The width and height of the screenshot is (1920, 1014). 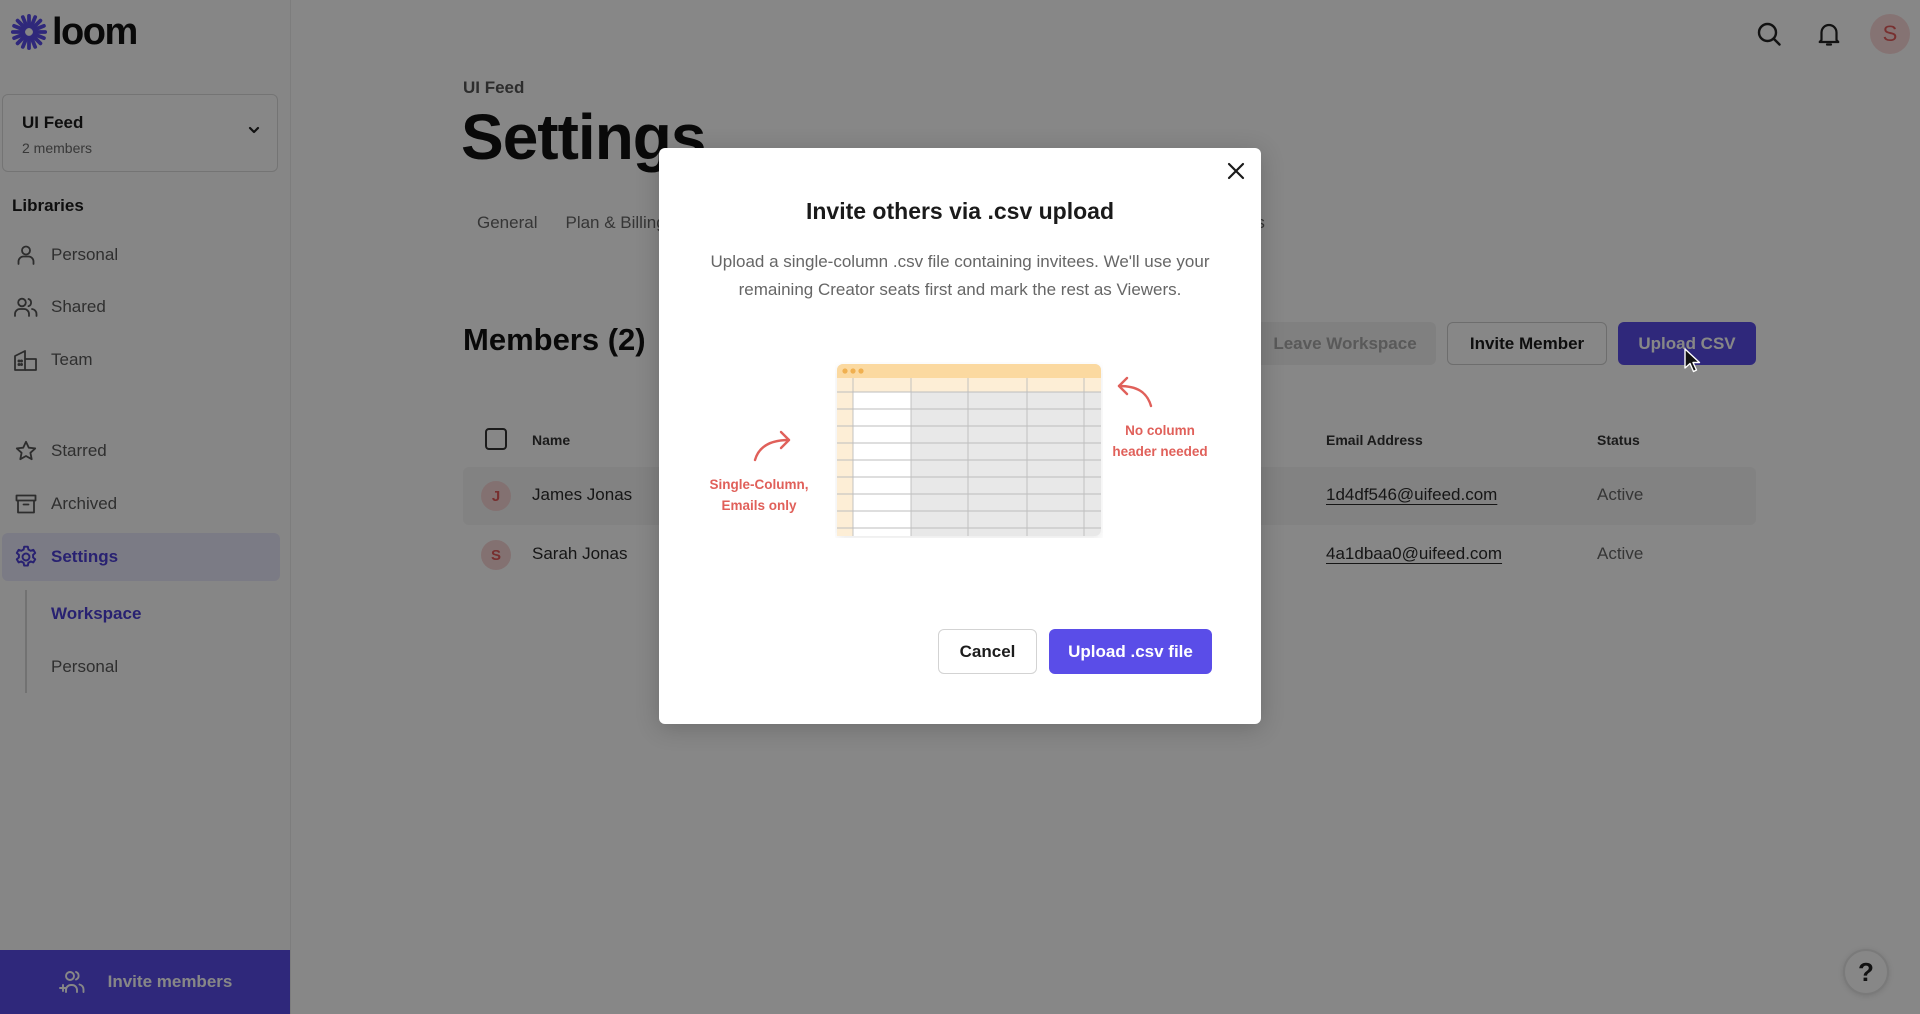 I want to click on close-button, so click(x=1236, y=171).